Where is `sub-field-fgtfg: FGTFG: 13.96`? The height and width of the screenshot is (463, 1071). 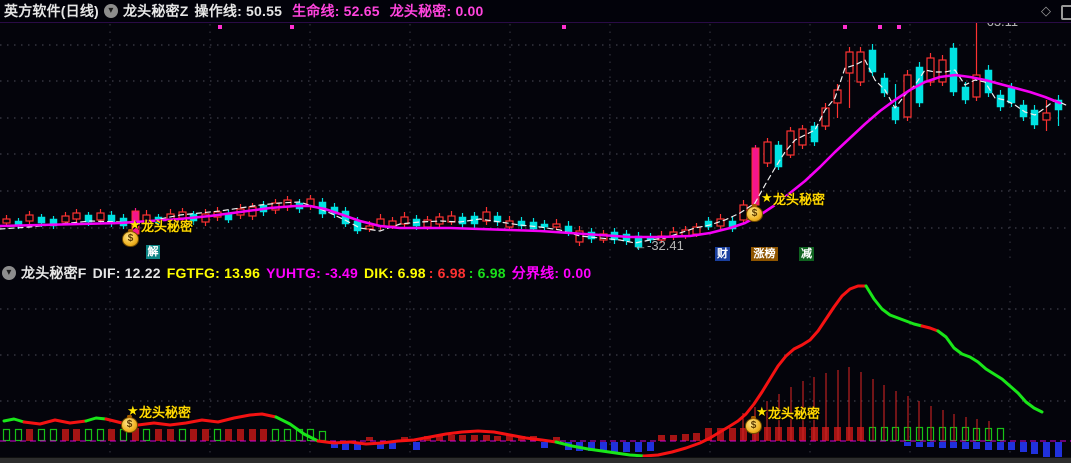 sub-field-fgtfg: FGTFG: 13.96 is located at coordinates (213, 273).